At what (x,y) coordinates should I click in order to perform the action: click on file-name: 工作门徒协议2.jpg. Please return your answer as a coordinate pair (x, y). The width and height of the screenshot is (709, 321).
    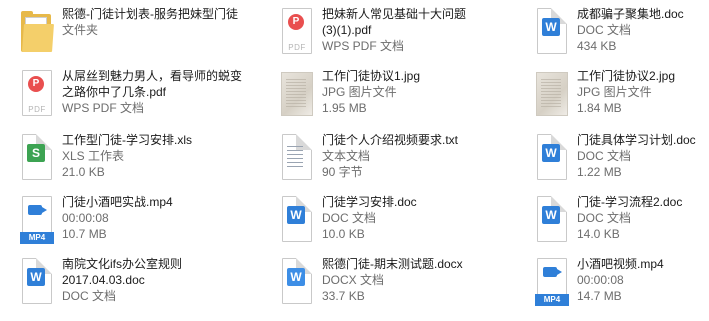
    Looking at the image, I should click on (626, 76).